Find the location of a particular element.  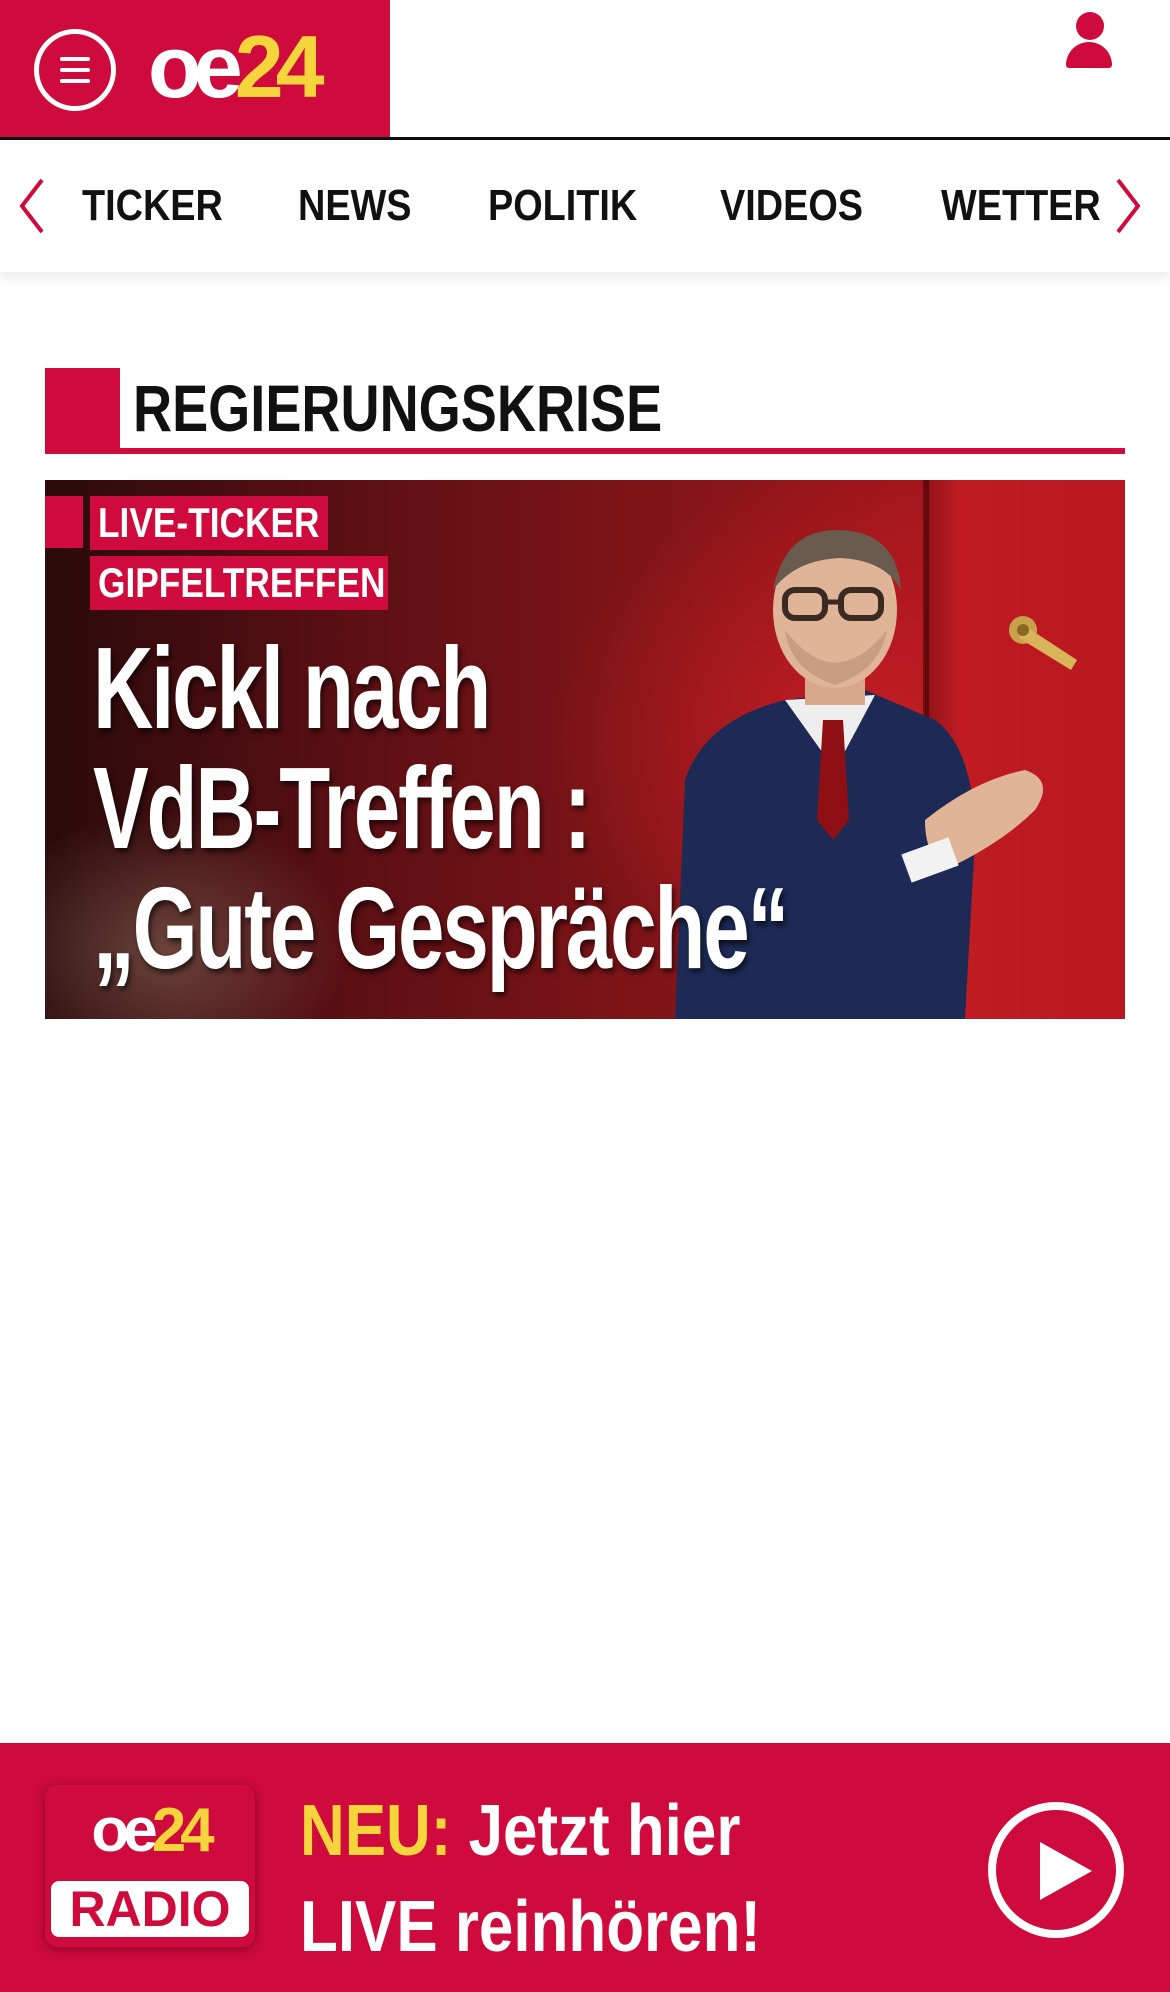

category-nav: TICKER NEWS POLITIK VIDEOS WETTER is located at coordinates (585, 206).